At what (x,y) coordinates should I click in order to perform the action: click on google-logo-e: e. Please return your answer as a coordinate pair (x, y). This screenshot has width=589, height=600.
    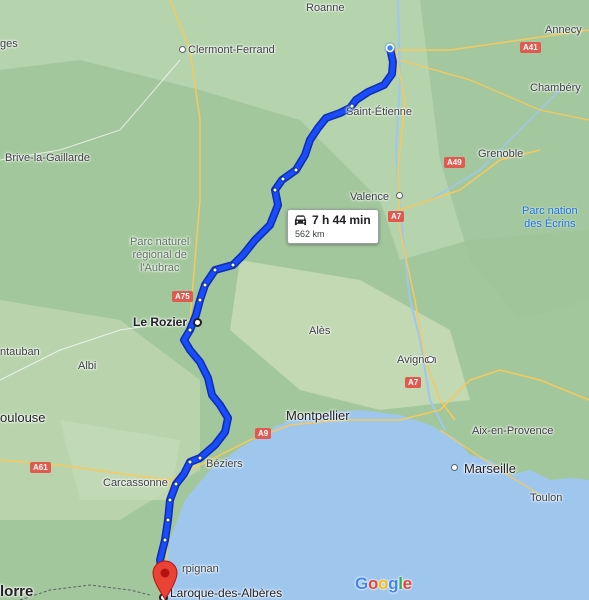
    Looking at the image, I should click on (407, 583).